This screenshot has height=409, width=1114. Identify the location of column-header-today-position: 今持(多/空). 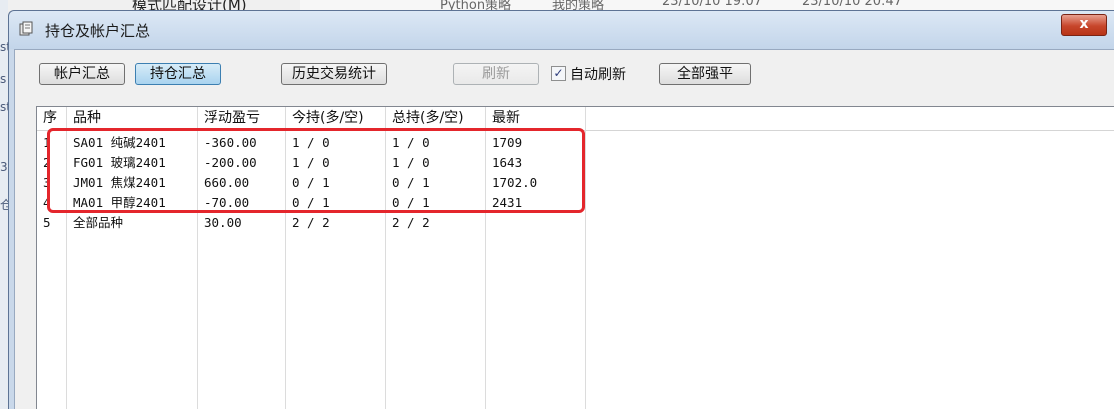
(325, 118).